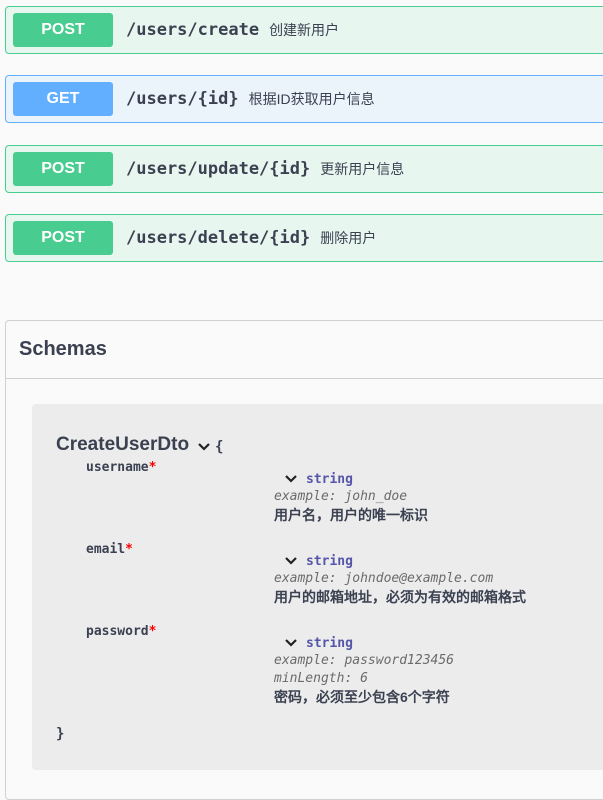 The width and height of the screenshot is (603, 800). Describe the element at coordinates (63, 99) in the screenshot. I see `method-badge: GET` at that location.